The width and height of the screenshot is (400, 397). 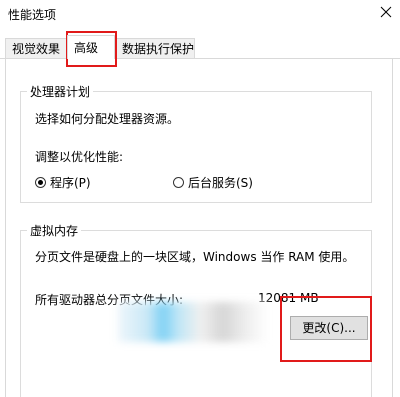 I want to click on tab-visual-effects: 视觉效果, so click(x=36, y=48).